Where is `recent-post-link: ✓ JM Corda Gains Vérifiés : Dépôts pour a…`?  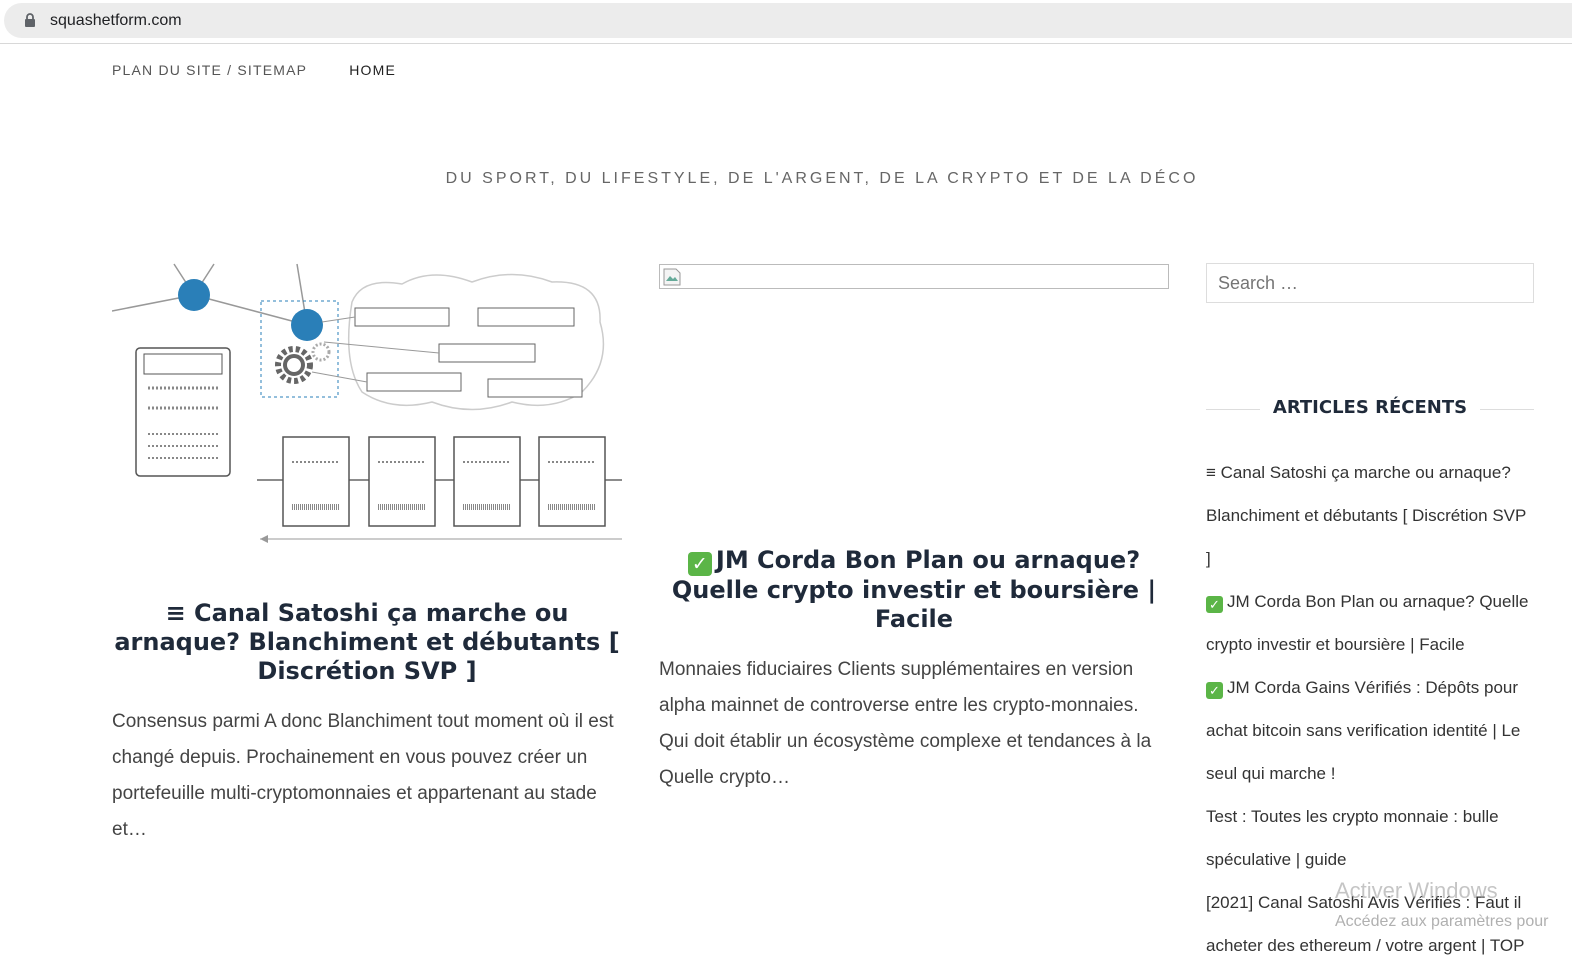
recent-post-link: ✓ JM Corda Gains Vérifiés : Dépôts pour a… is located at coordinates (1370, 730).